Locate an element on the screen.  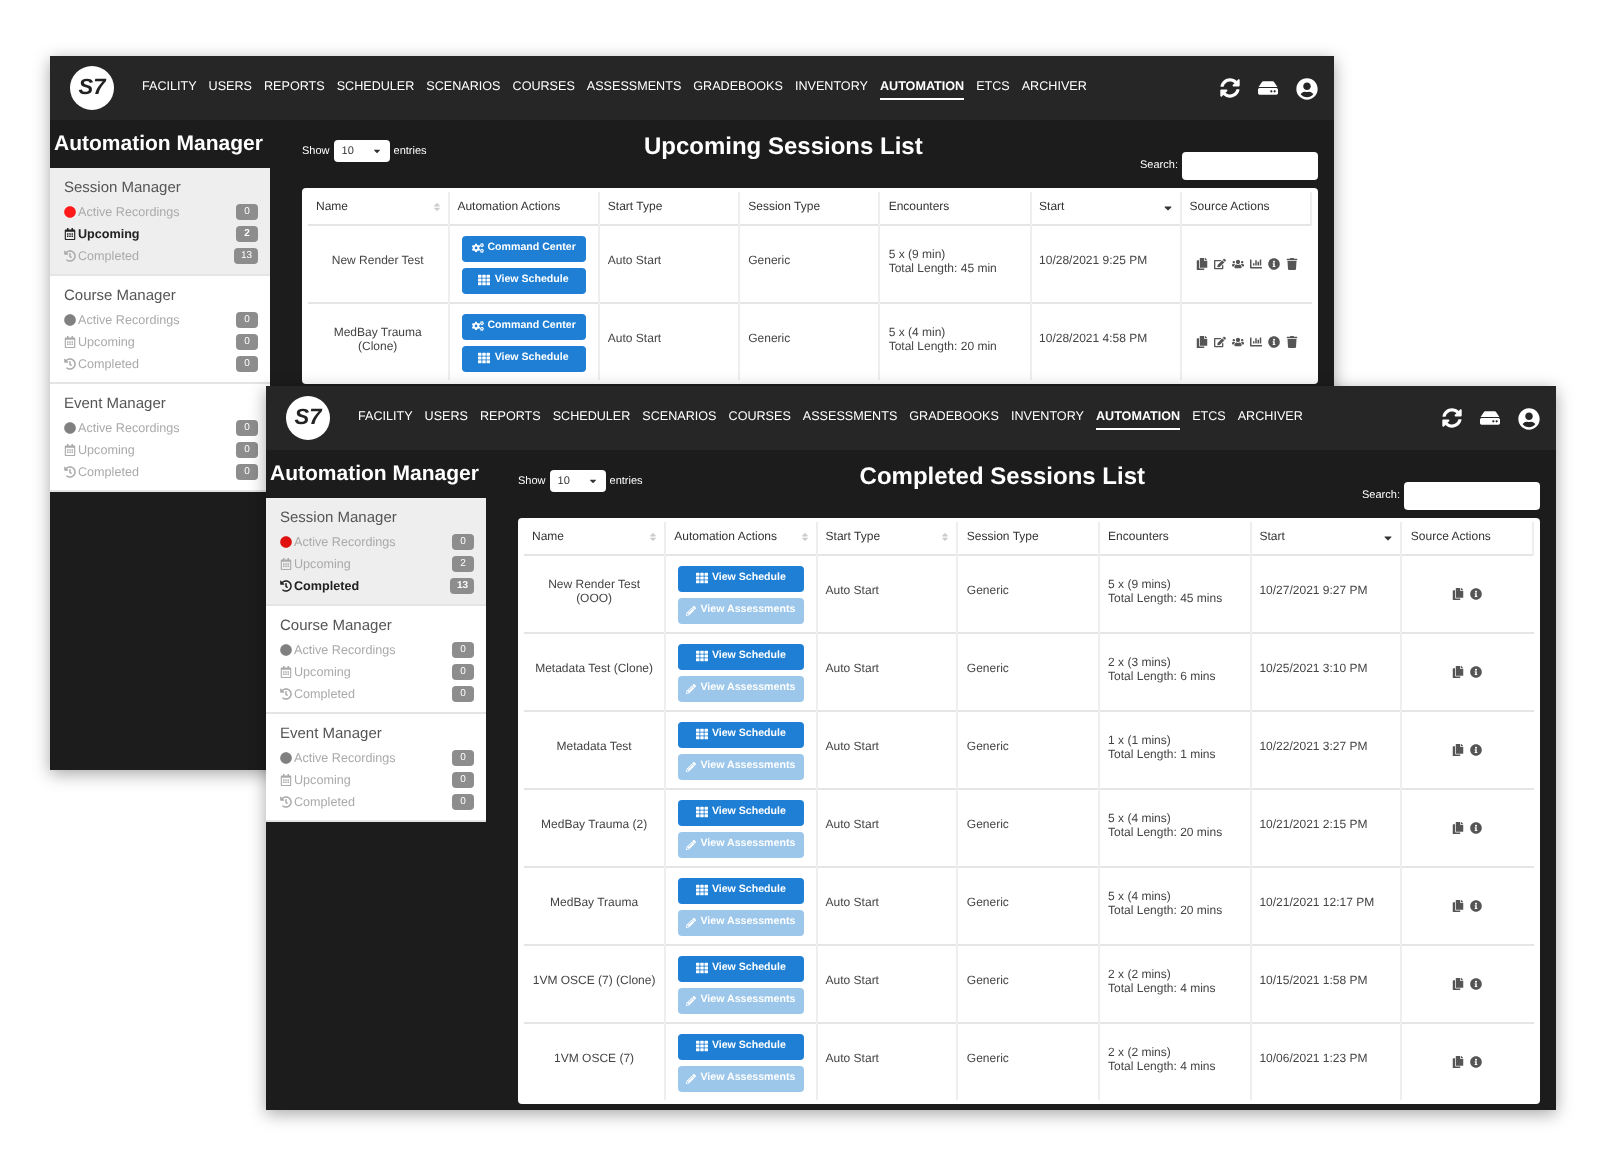
list-title: Upcoming Sessions List is located at coordinates (783, 146).